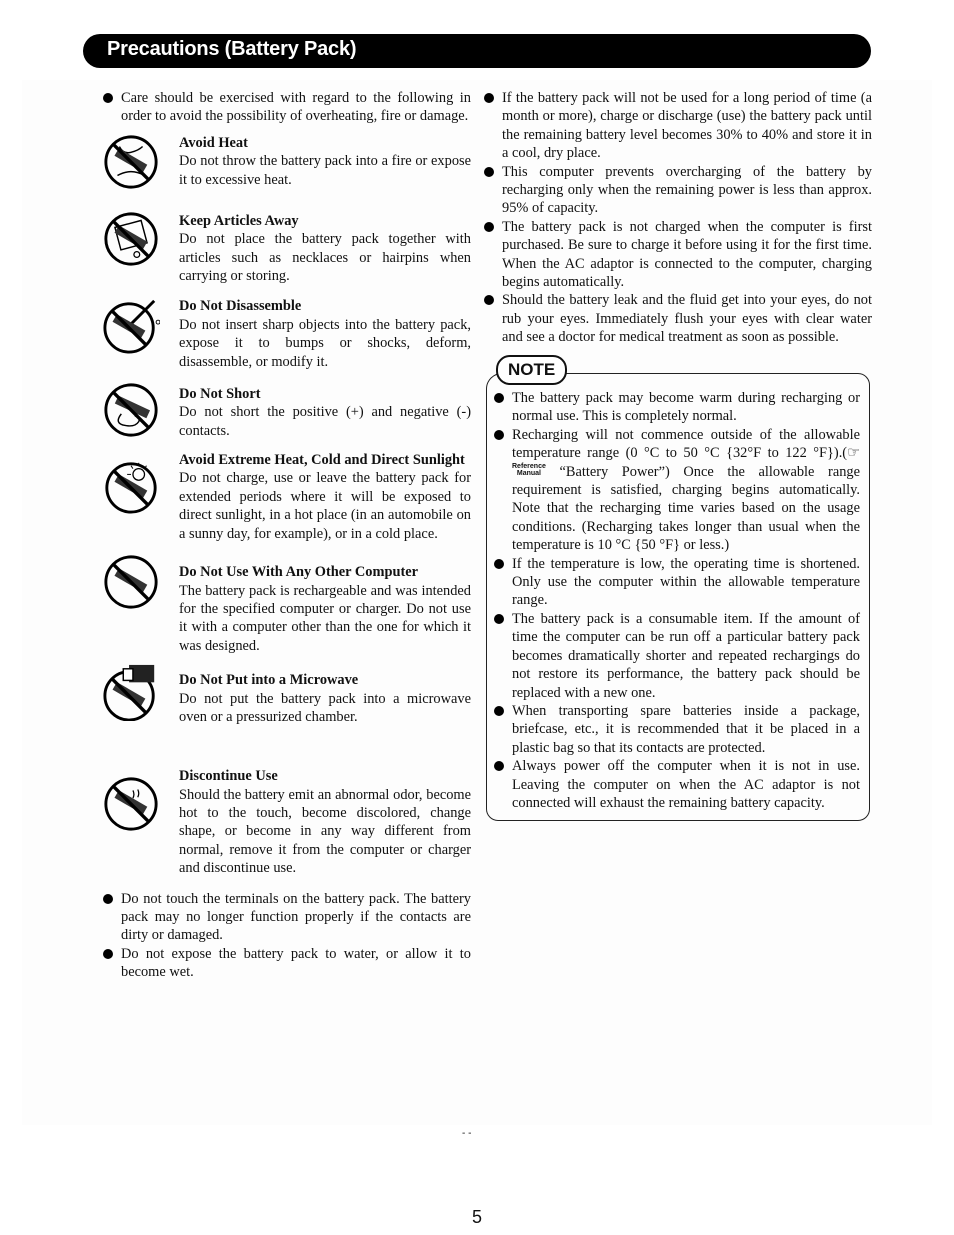  I want to click on no-other-computer-icon, so click(131, 582).